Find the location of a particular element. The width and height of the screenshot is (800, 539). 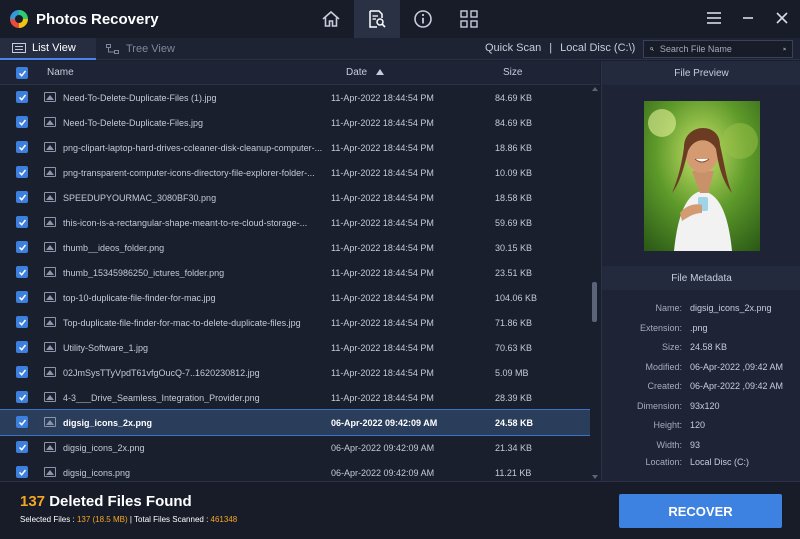

scan-document-icon is located at coordinates (377, 19).